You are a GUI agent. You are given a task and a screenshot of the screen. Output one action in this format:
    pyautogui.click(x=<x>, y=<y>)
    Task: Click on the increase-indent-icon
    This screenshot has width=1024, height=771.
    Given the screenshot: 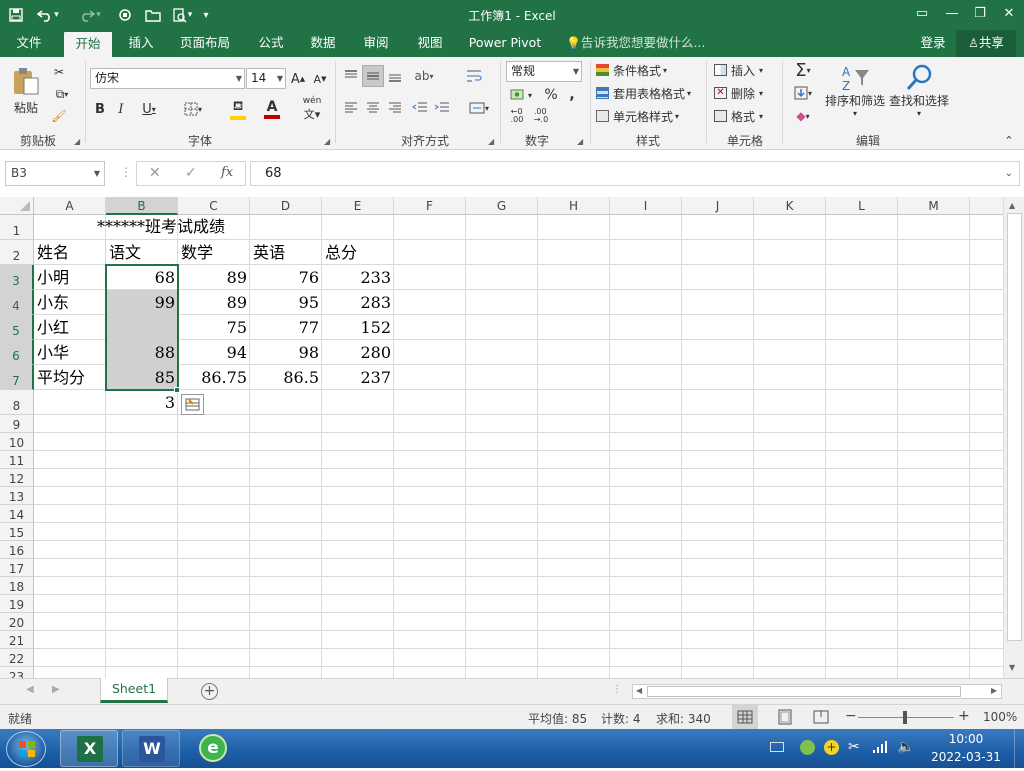 What is the action you would take?
    pyautogui.click(x=442, y=108)
    